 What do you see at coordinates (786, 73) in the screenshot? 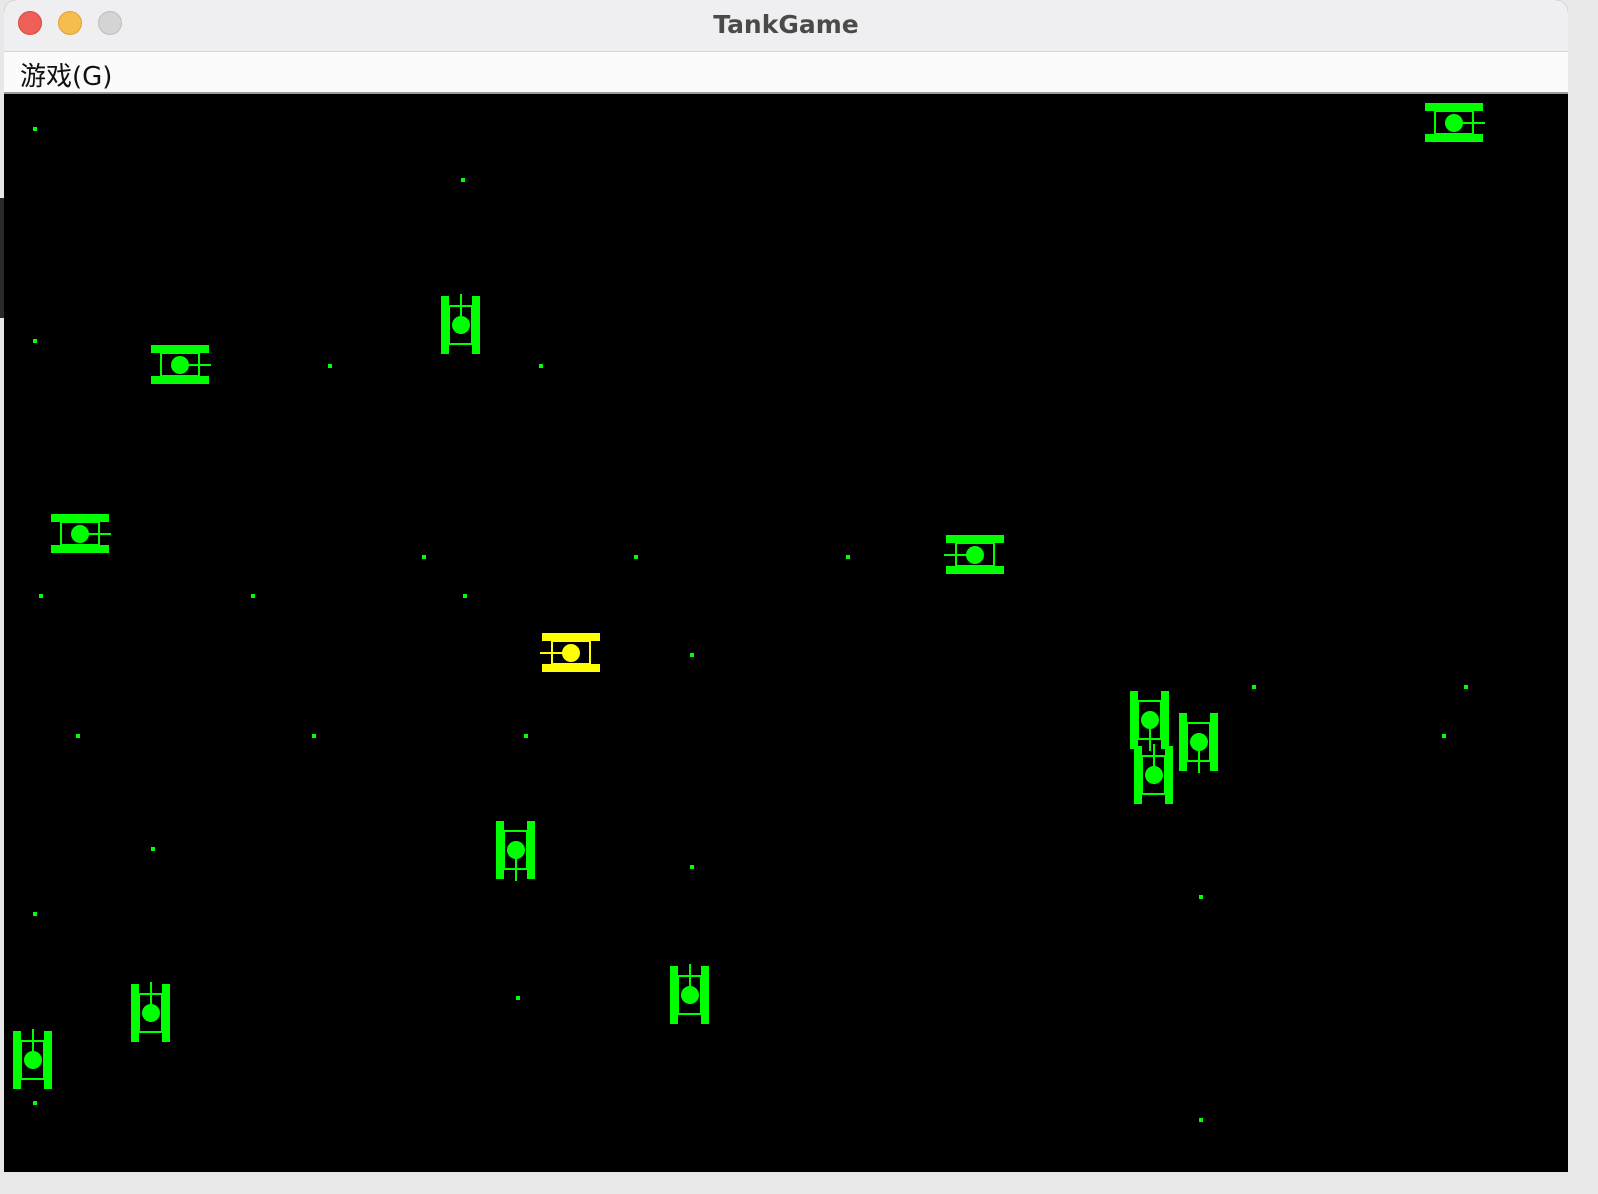
I see `menu-bar: 游戏(G)` at bounding box center [786, 73].